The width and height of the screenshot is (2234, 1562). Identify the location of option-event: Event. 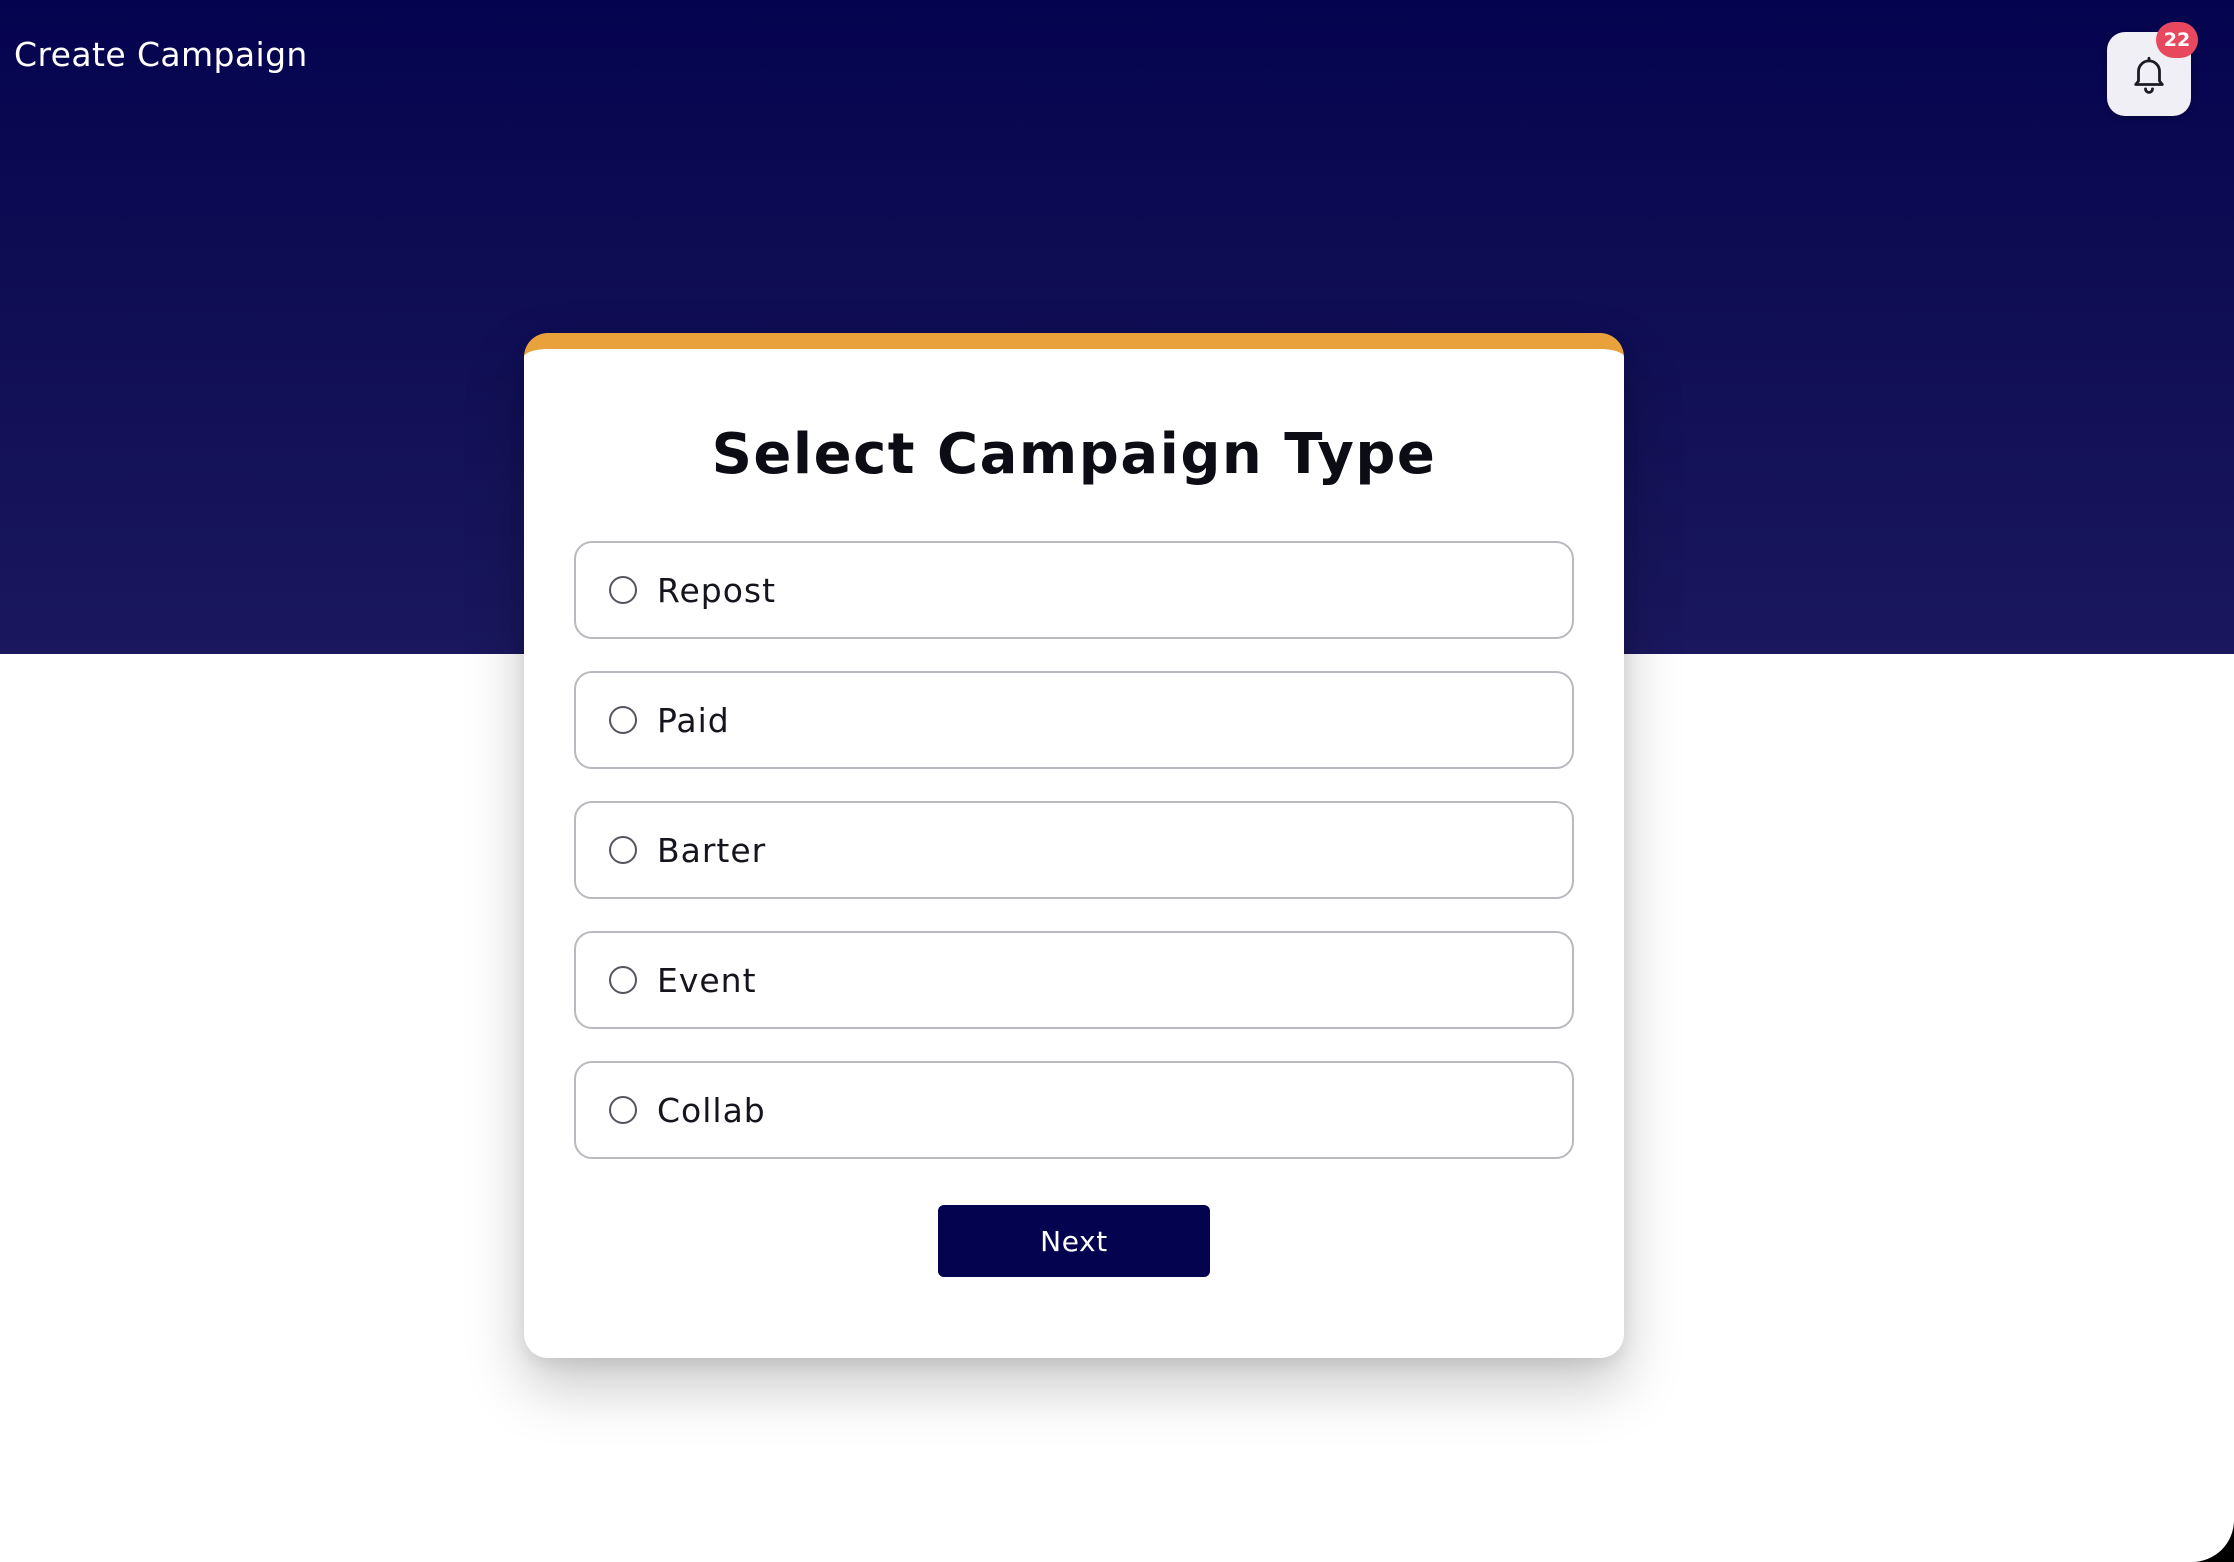
(1074, 980).